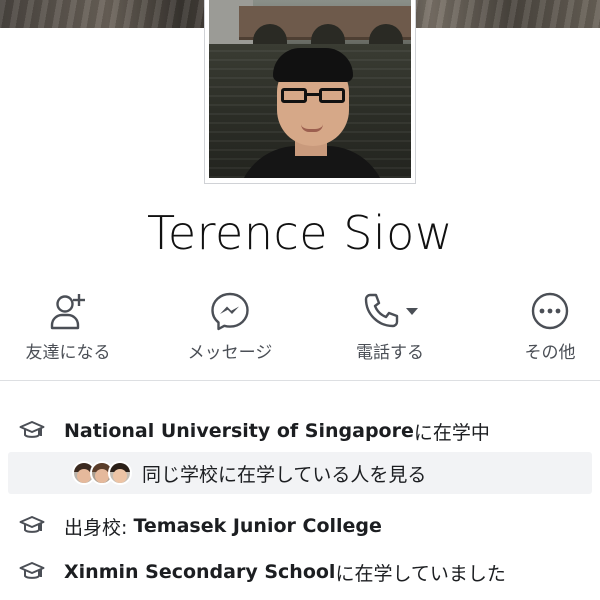 The height and width of the screenshot is (600, 600). What do you see at coordinates (300, 380) in the screenshot?
I see `section-divider` at bounding box center [300, 380].